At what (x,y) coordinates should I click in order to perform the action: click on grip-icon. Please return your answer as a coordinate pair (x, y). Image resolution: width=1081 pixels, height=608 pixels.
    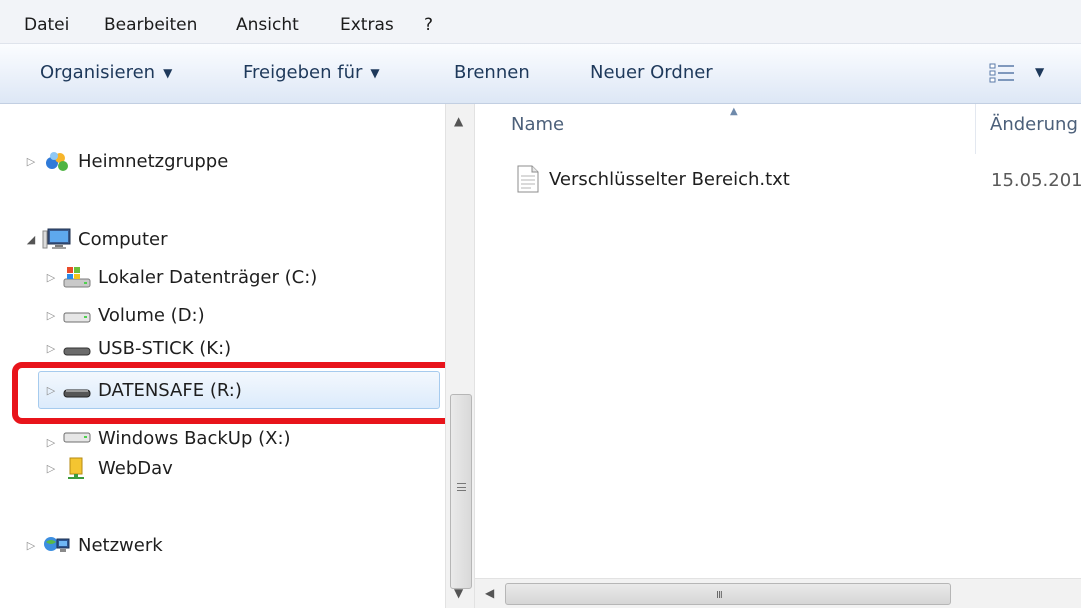
    Looking at the image, I should click on (461, 487).